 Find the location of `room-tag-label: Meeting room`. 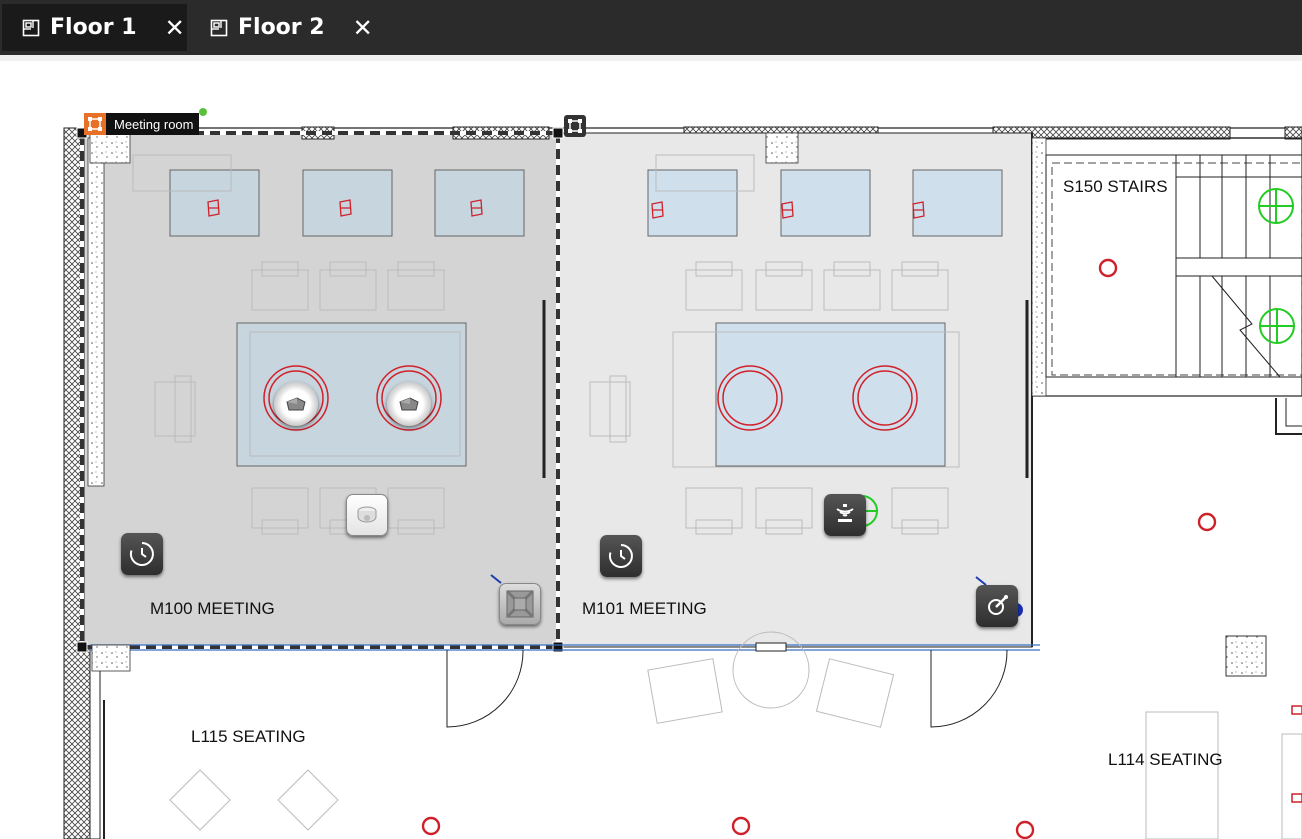

room-tag-label: Meeting room is located at coordinates (154, 124).